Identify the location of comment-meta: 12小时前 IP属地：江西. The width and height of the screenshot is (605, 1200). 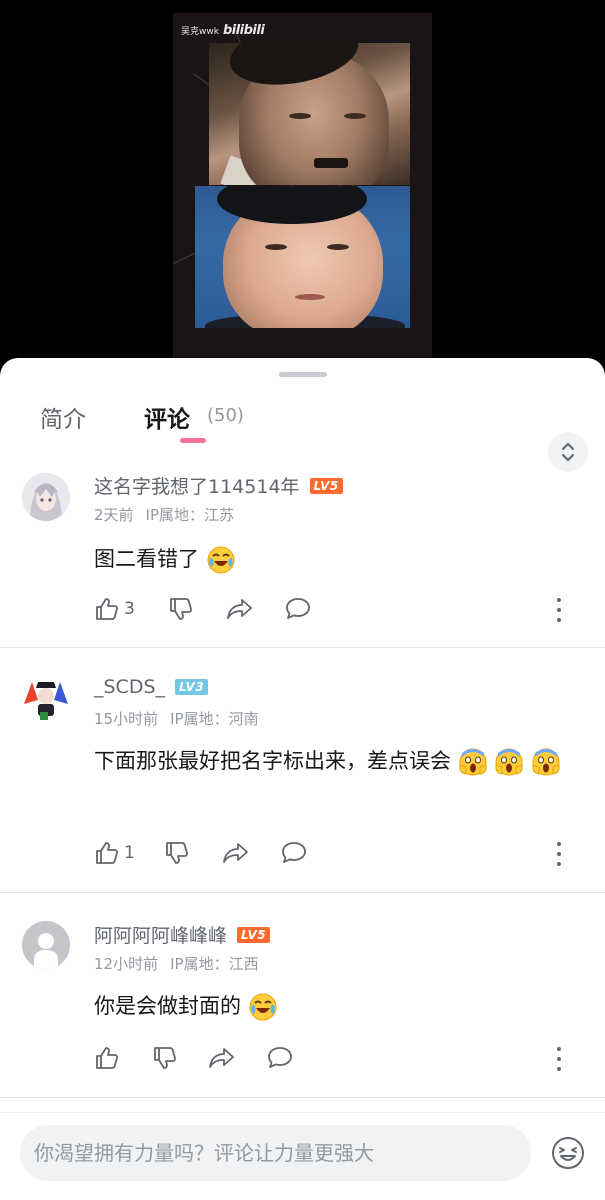
(182, 963).